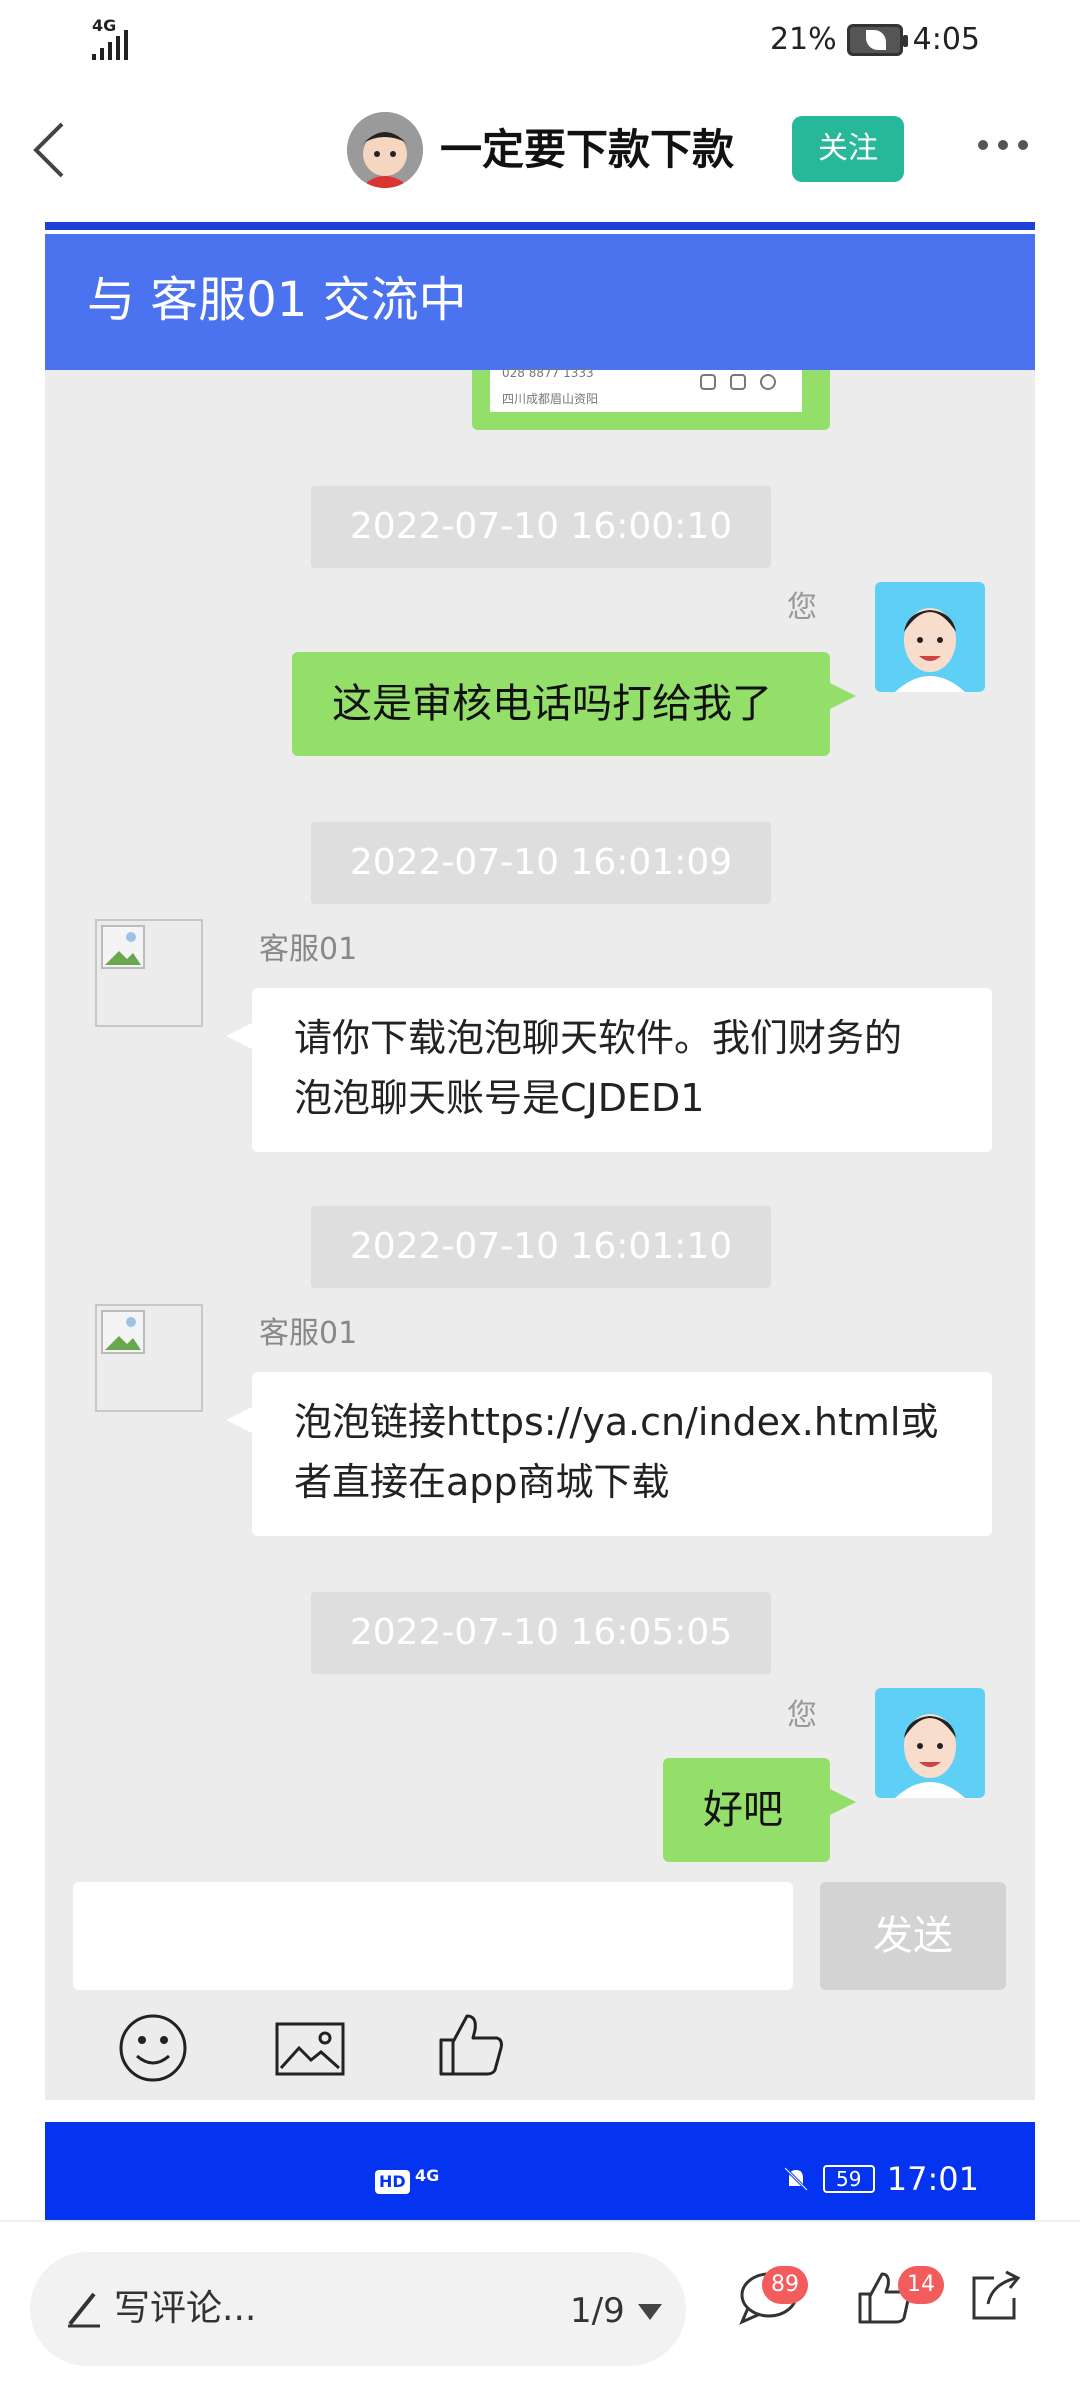 The height and width of the screenshot is (2400, 1080). Describe the element at coordinates (540, 302) in the screenshot. I see `chat-header: 与 客服01 交流中` at that location.